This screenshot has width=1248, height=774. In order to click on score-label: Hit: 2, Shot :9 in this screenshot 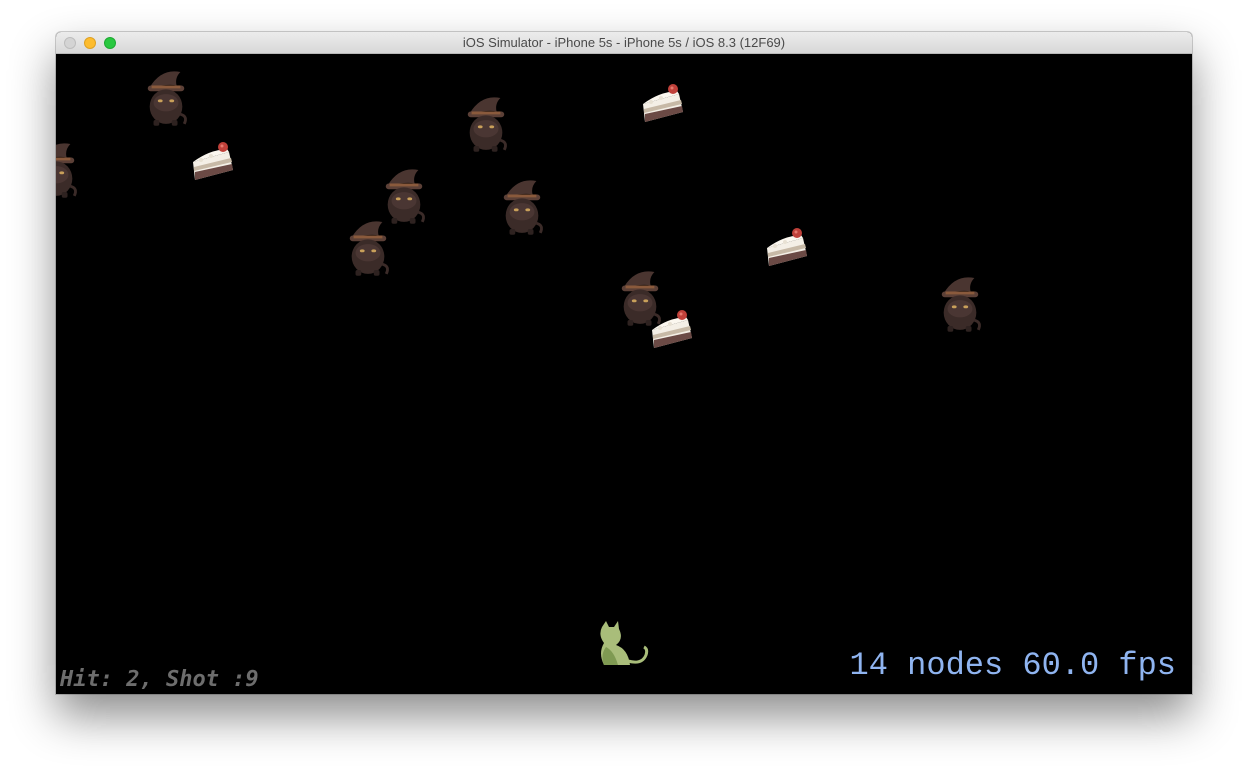, I will do `click(159, 679)`.